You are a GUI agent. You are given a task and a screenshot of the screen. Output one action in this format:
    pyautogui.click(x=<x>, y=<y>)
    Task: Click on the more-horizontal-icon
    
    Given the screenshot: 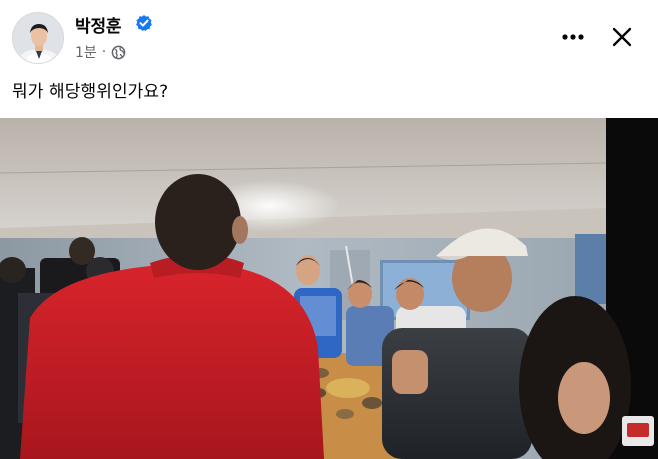 What is the action you would take?
    pyautogui.click(x=573, y=37)
    